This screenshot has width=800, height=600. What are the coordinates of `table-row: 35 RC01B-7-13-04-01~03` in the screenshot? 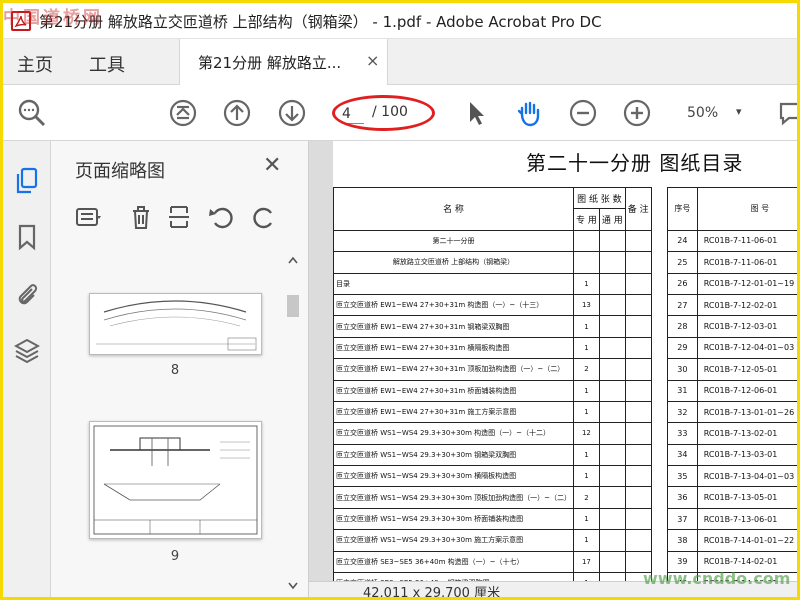 It's located at (732, 476).